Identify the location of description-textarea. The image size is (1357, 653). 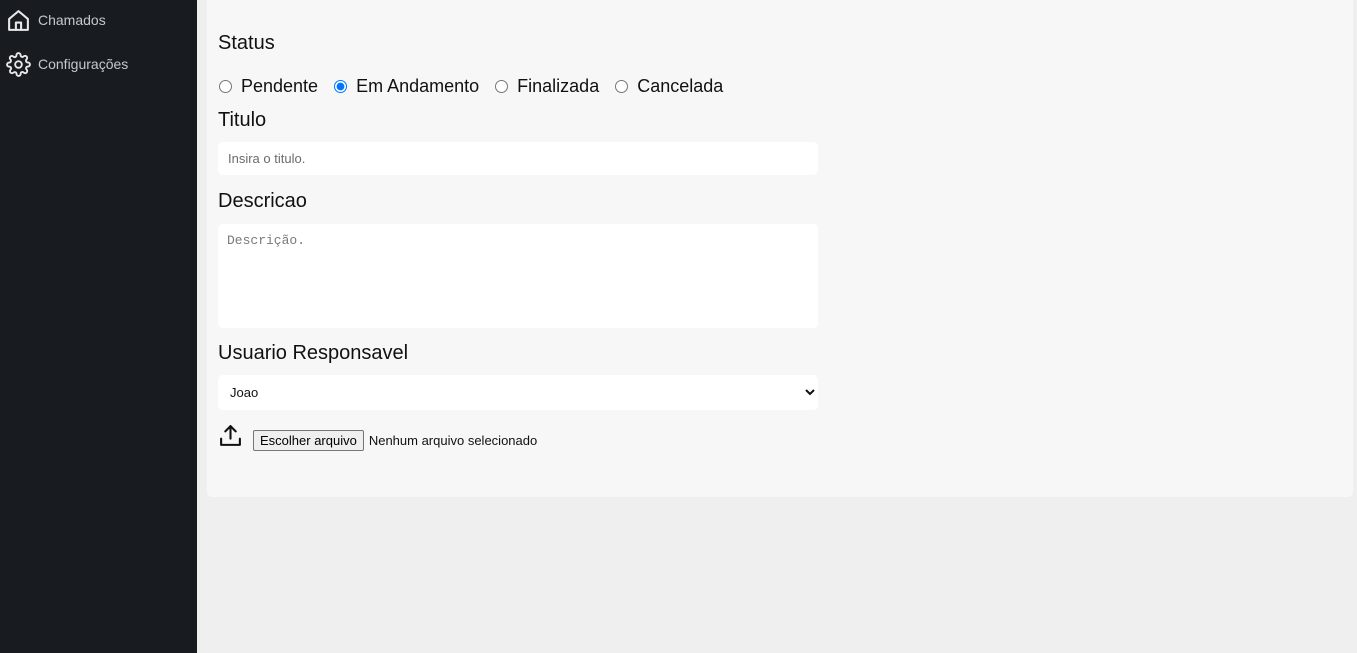
(518, 276).